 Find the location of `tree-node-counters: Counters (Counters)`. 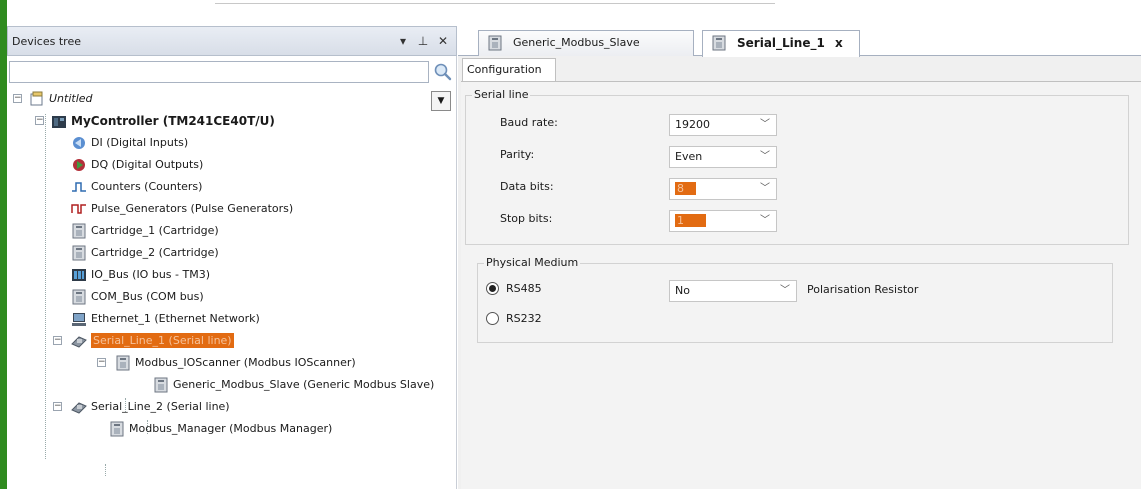

tree-node-counters: Counters (Counters) is located at coordinates (136, 187).